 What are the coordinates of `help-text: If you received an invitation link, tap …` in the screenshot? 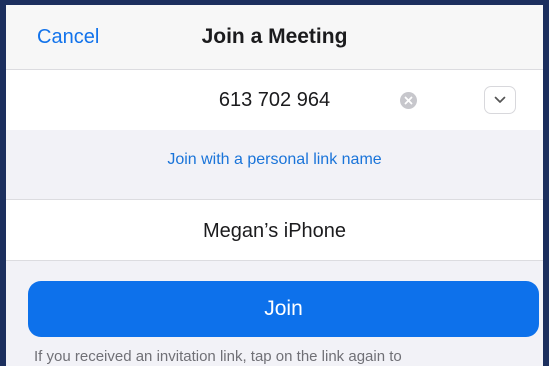 It's located at (218, 356).